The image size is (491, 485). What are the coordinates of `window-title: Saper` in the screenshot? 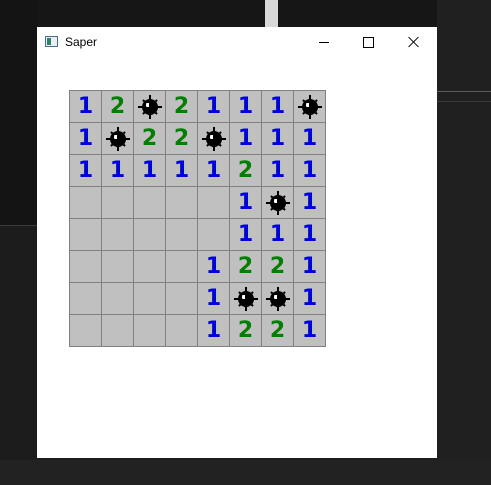 It's located at (81, 42).